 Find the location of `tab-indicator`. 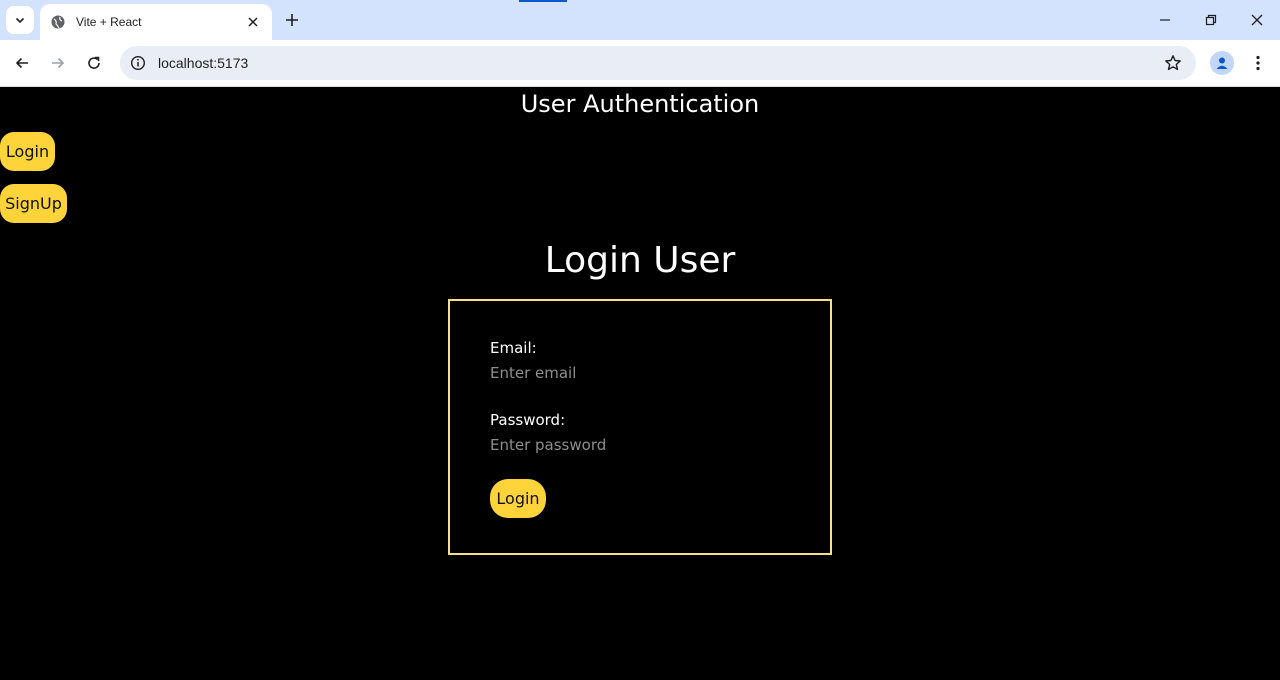

tab-indicator is located at coordinates (543, 1).